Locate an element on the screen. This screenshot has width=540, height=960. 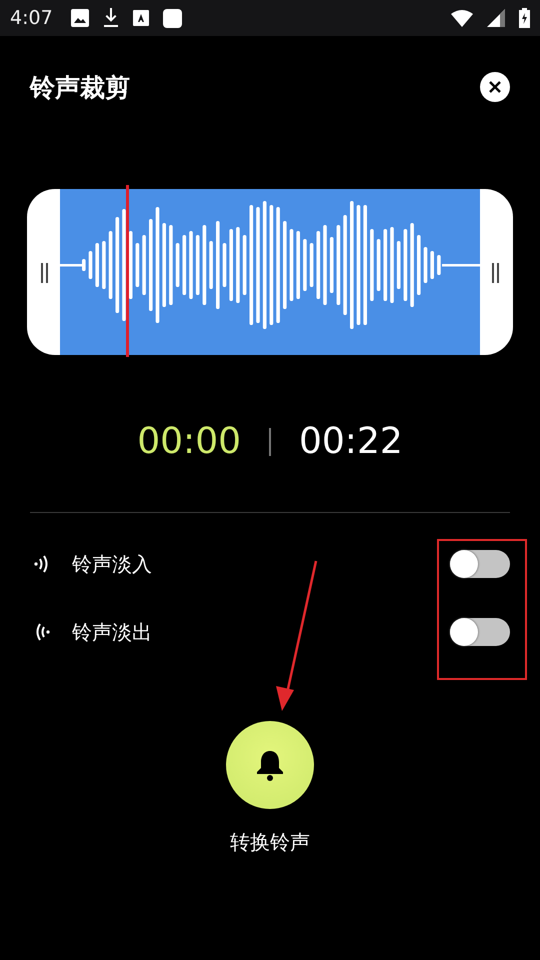
end-time: 00:22 is located at coordinates (351, 441).